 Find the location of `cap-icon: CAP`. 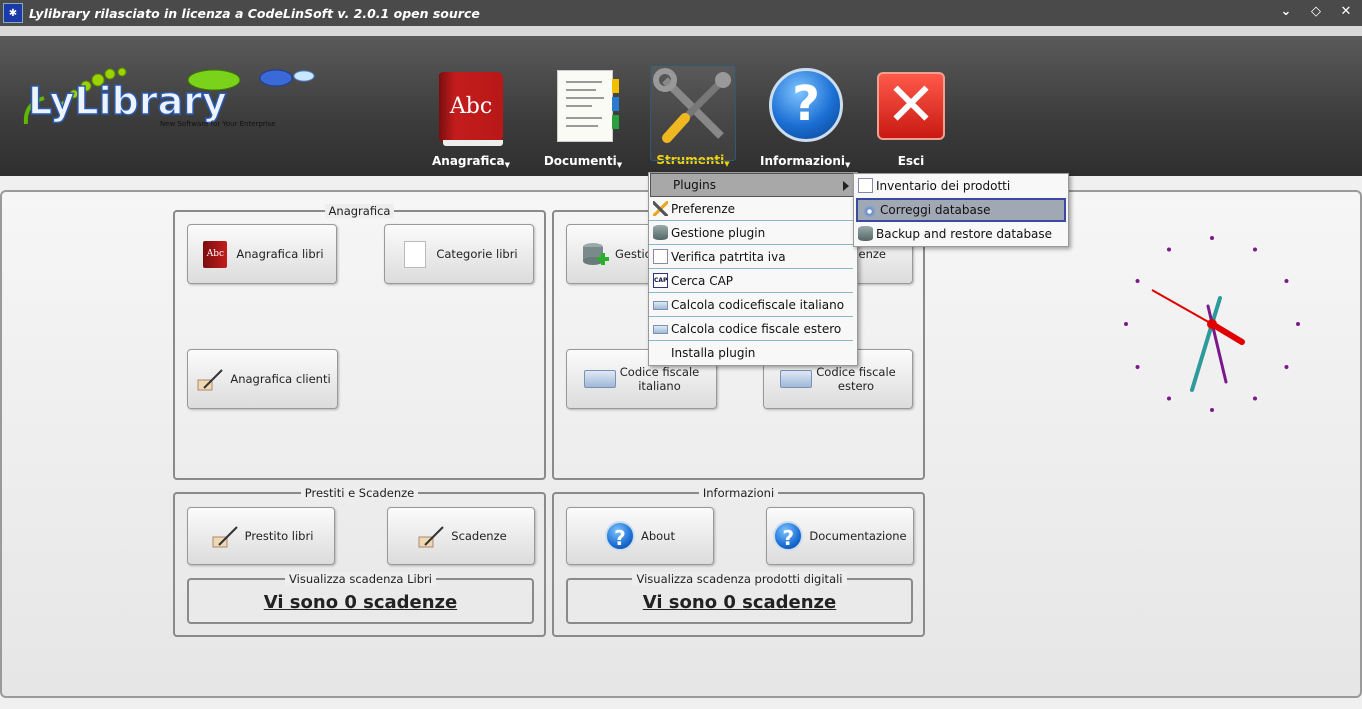

cap-icon: CAP is located at coordinates (660, 280).